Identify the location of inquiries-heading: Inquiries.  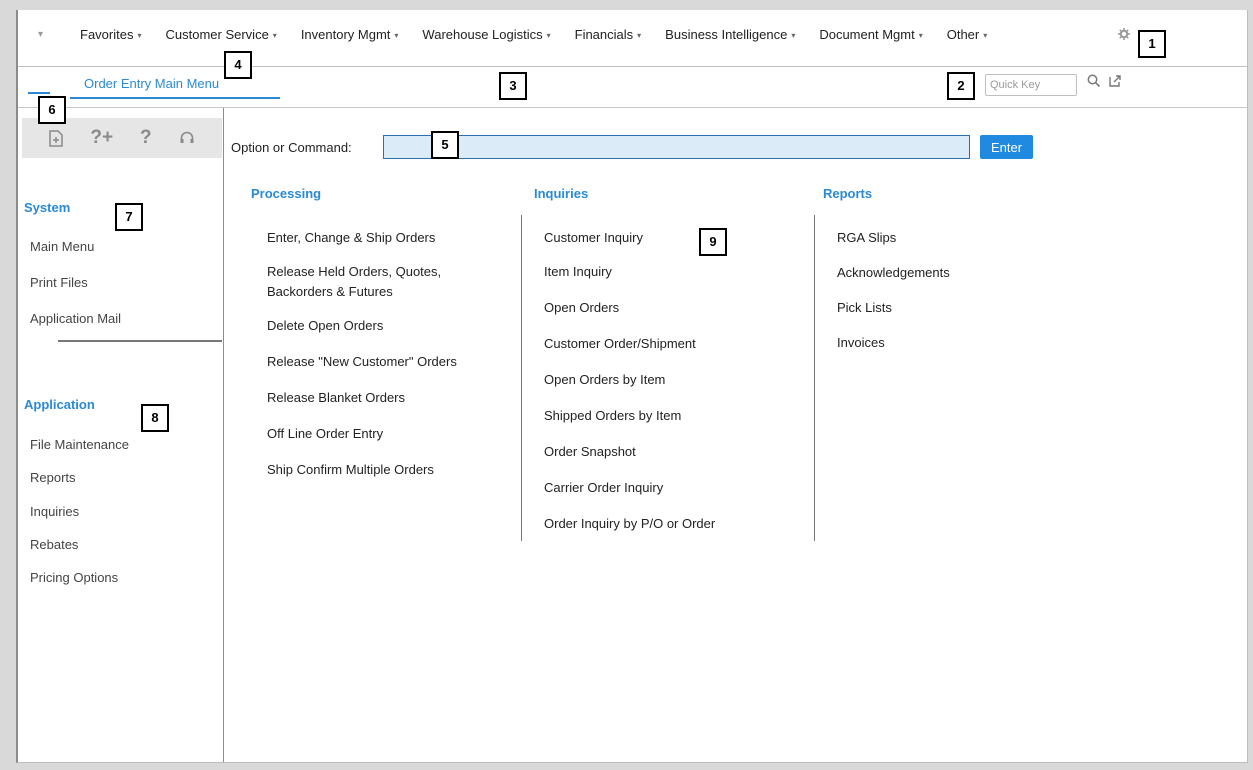
(561, 193).